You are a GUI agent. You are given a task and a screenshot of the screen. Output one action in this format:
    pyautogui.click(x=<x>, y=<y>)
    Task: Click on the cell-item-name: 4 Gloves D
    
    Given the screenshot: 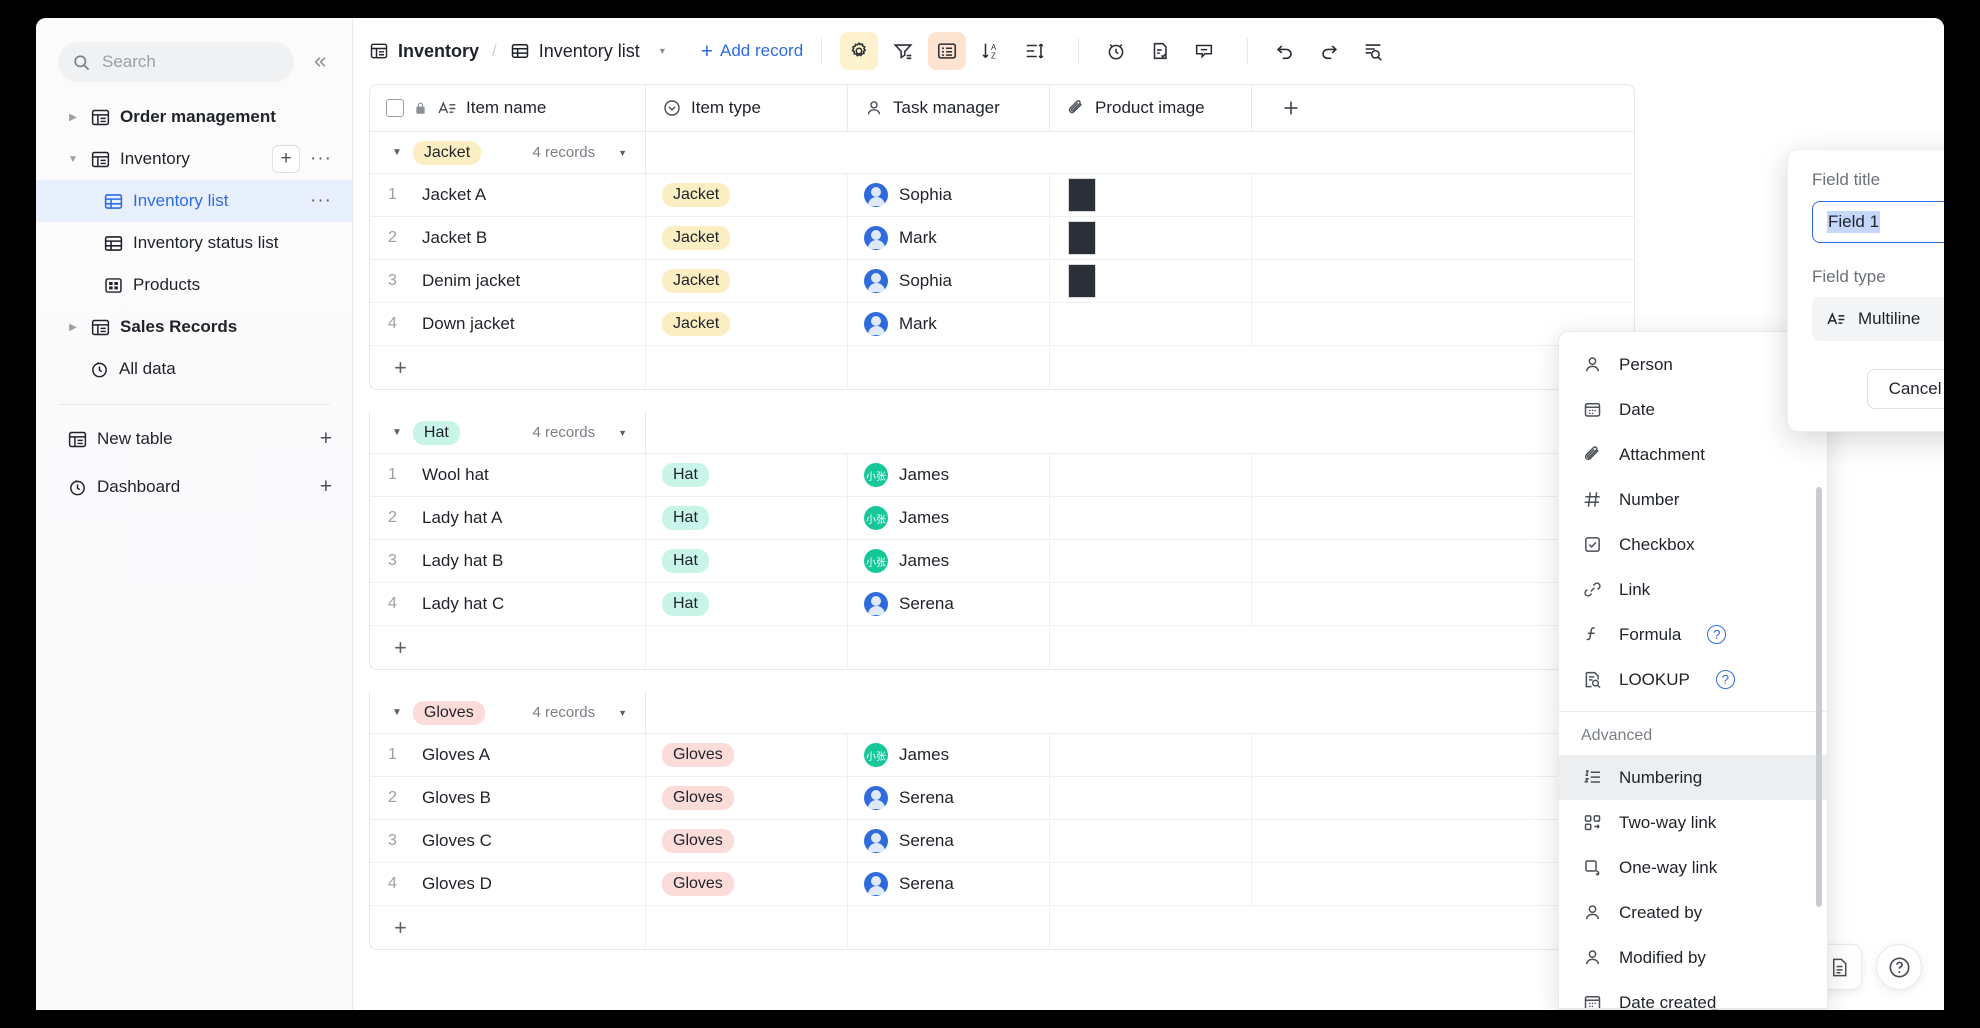 What is the action you would take?
    pyautogui.click(x=508, y=884)
    